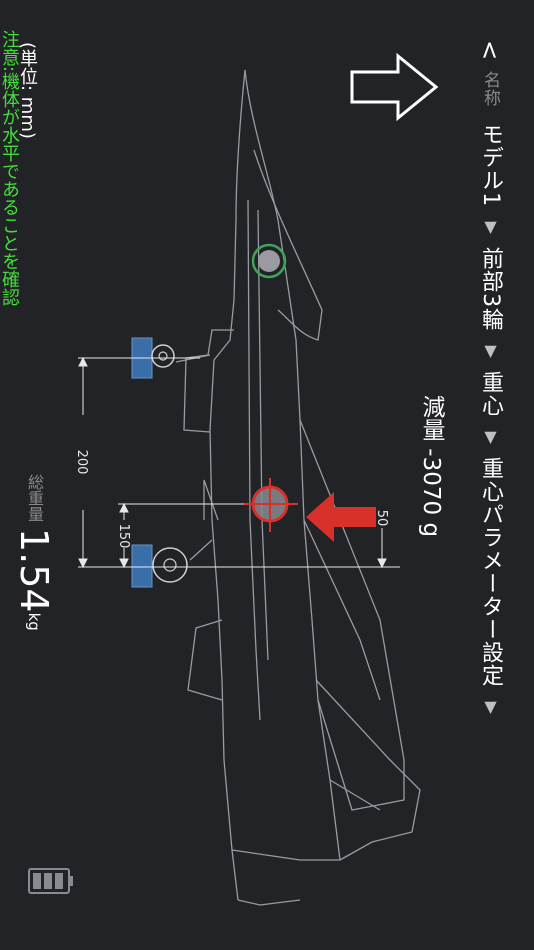 The width and height of the screenshot is (534, 950). I want to click on weight-reduction-text: 減量 -3070 g, so click(431, 466).